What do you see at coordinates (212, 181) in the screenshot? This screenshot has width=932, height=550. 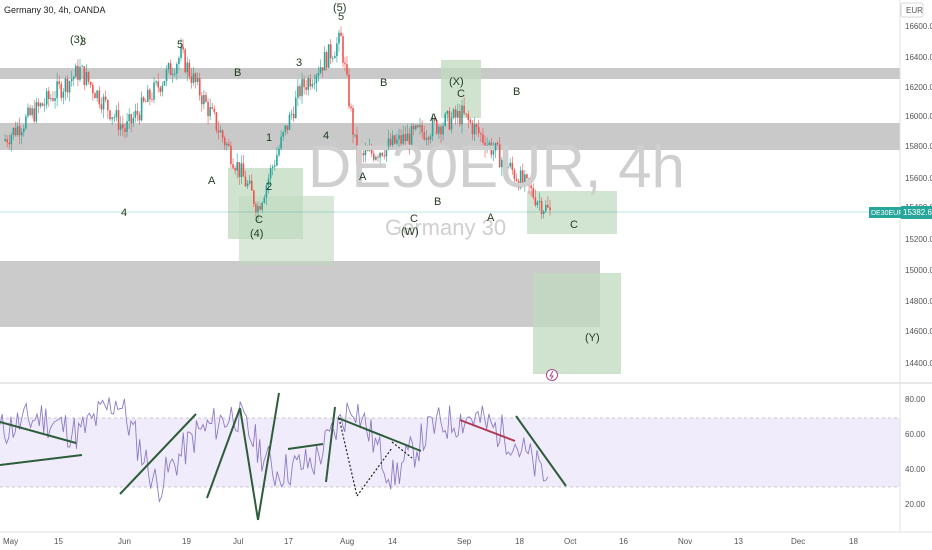 I see `wave-label-a-june: A` at bounding box center [212, 181].